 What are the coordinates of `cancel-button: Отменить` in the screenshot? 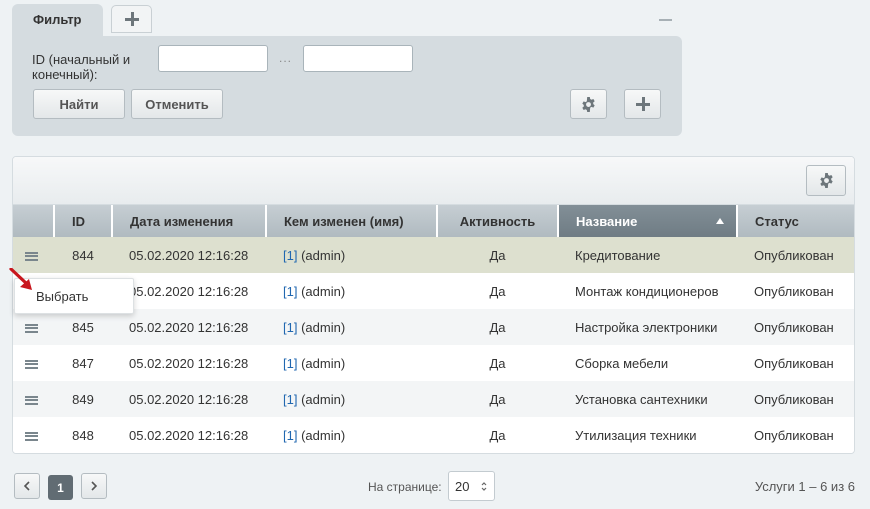 It's located at (177, 104).